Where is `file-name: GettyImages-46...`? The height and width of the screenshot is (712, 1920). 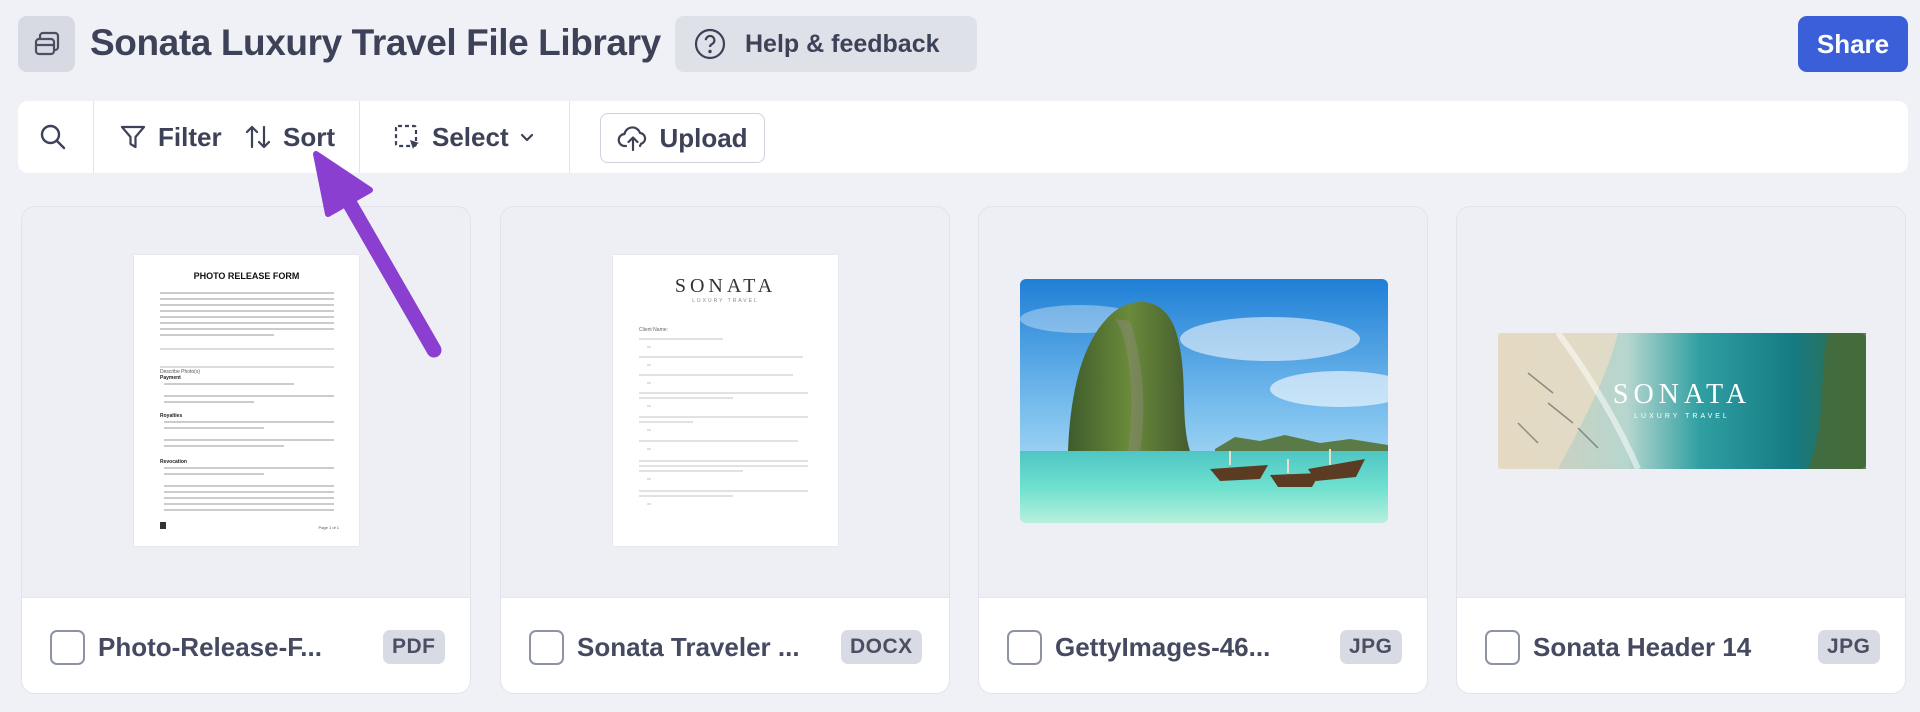
file-name: GettyImages-46... is located at coordinates (1163, 647).